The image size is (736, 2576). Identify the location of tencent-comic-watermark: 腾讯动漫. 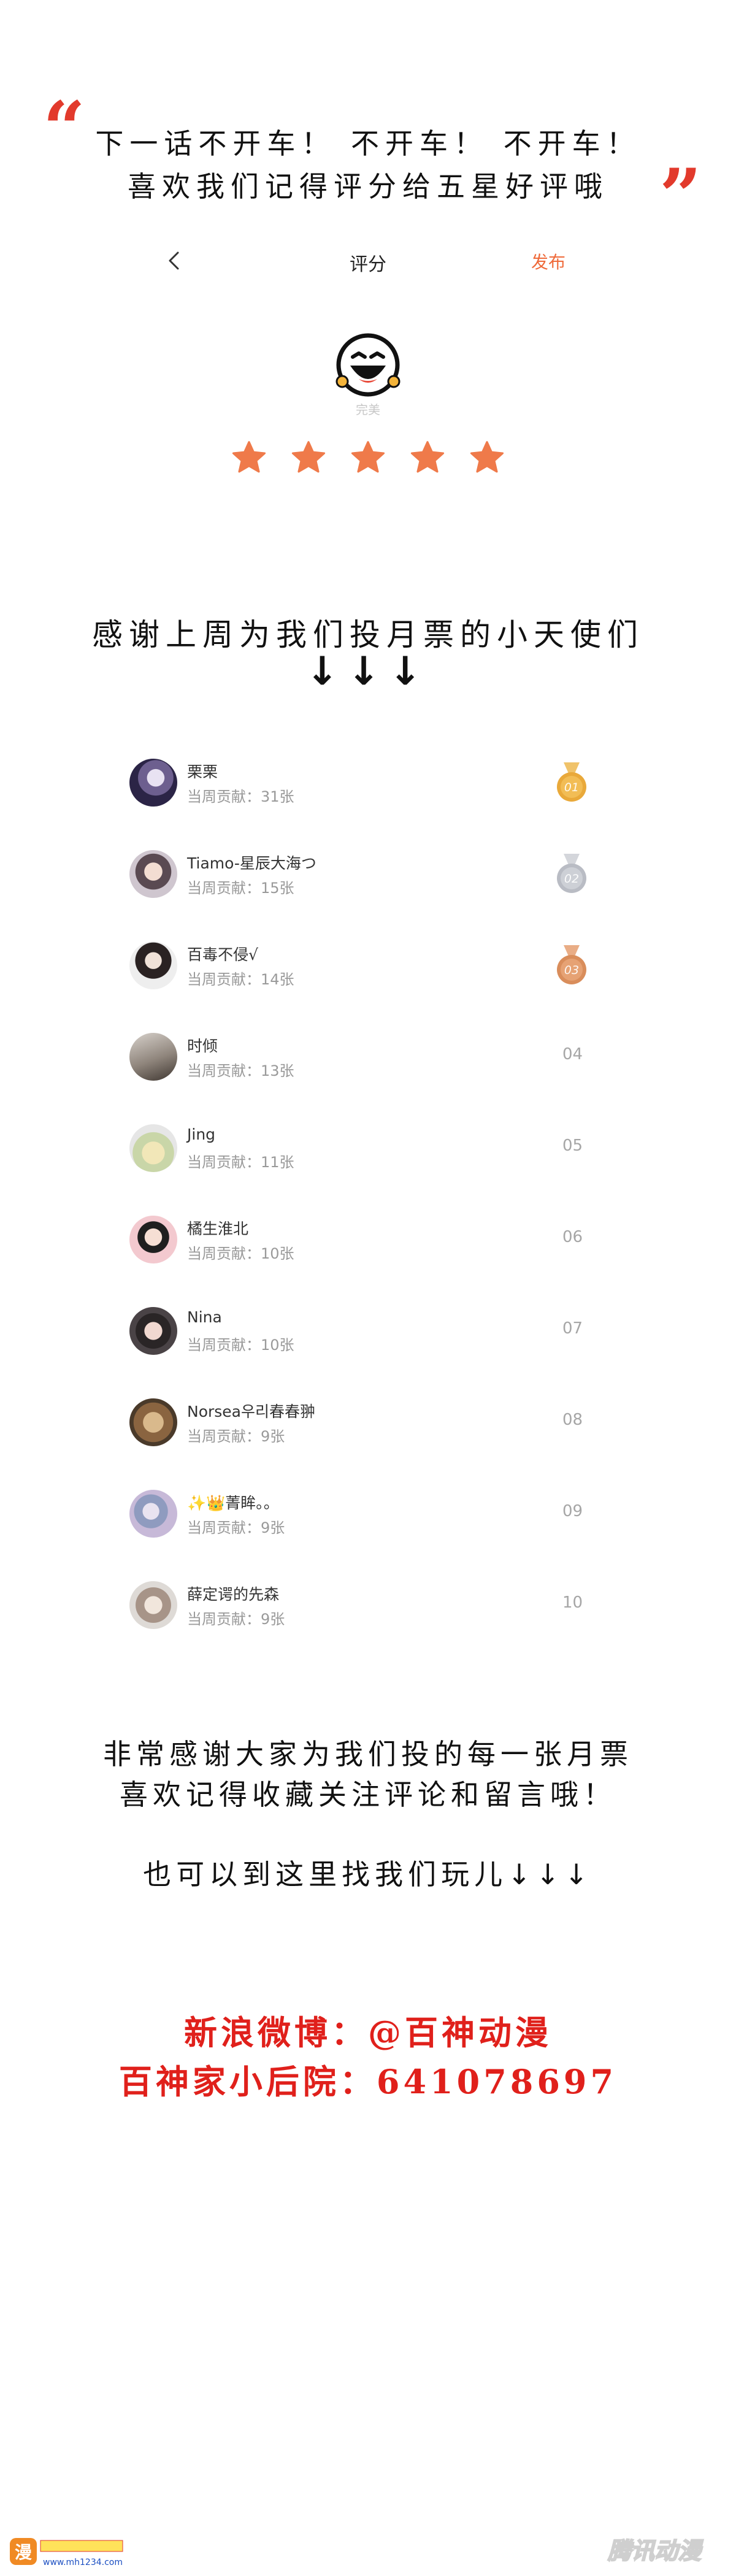
(665, 2550).